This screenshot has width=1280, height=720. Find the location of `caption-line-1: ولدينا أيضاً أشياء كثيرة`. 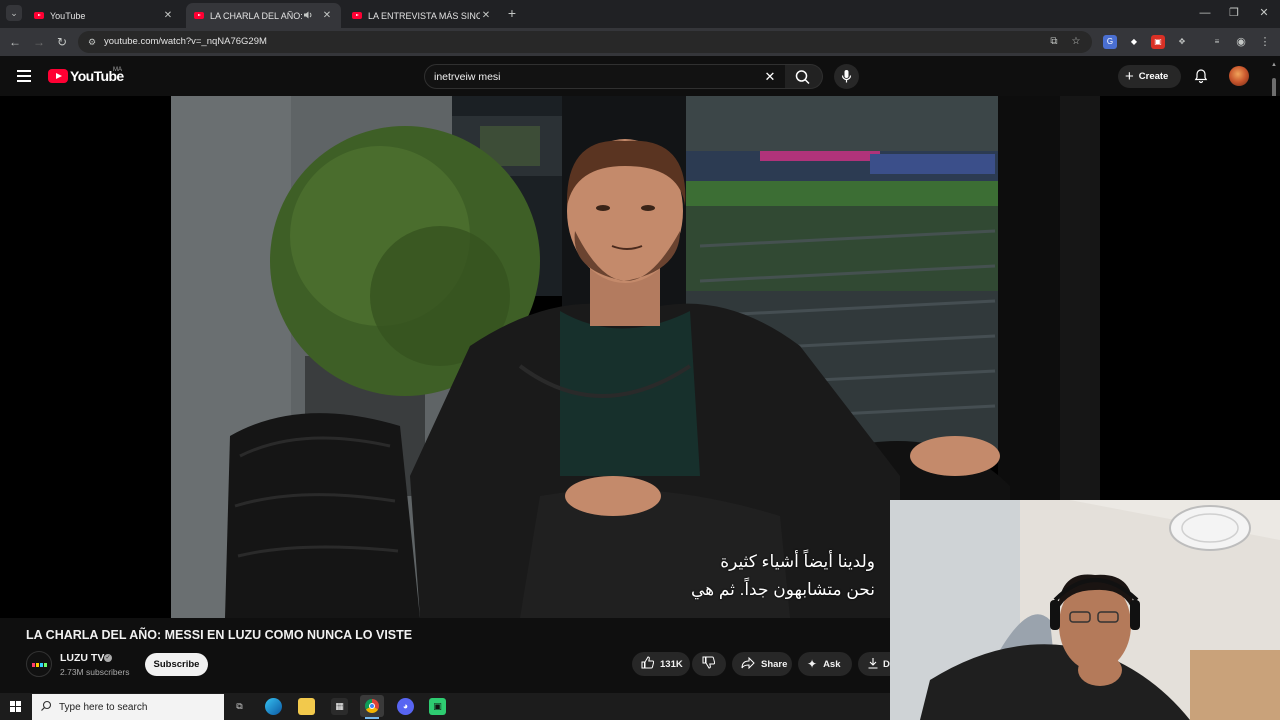

caption-line-1: ولدينا أيضاً أشياء كثيرة is located at coordinates (797, 561).